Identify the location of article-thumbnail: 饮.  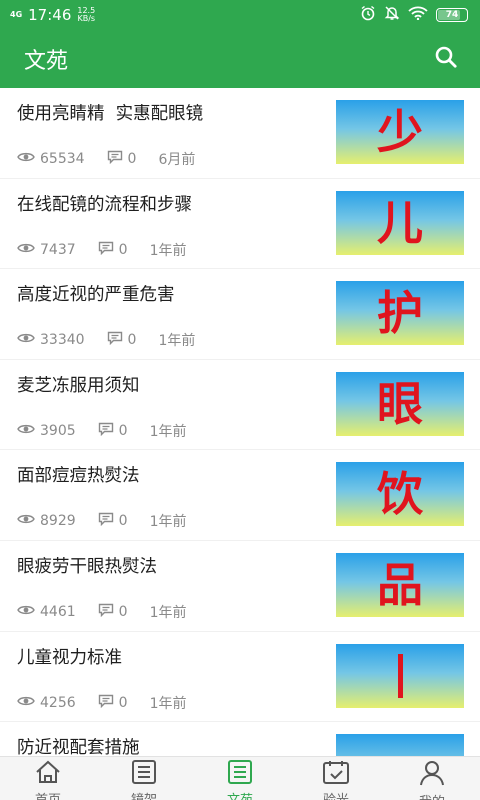
(400, 494).